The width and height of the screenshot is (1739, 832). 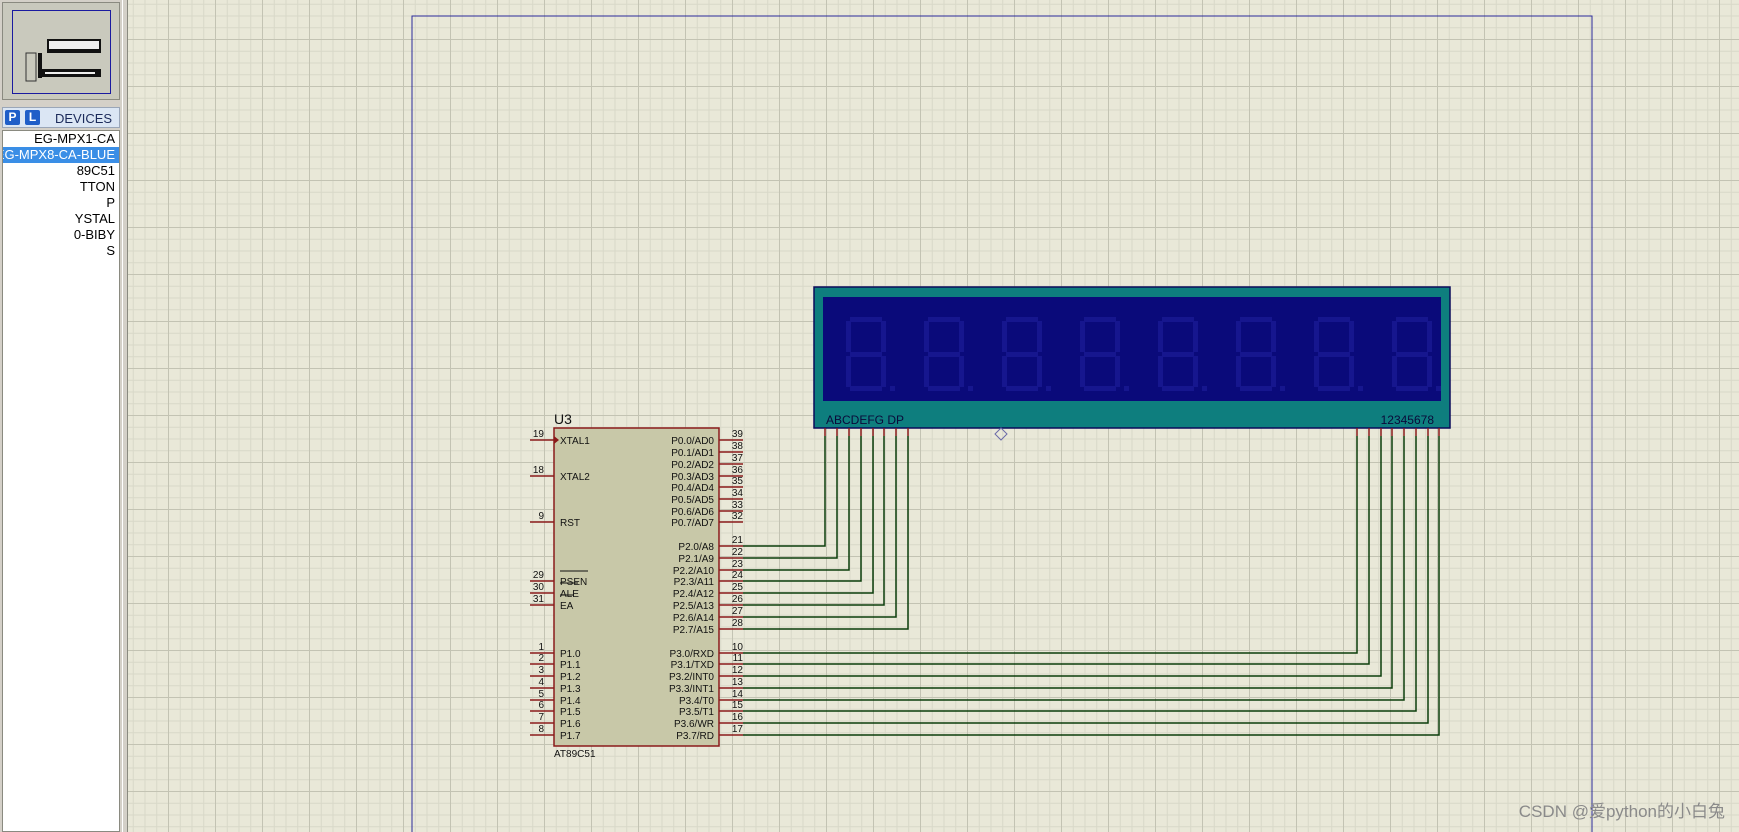 What do you see at coordinates (738, 599) in the screenshot?
I see `mcu-pin-number: 26` at bounding box center [738, 599].